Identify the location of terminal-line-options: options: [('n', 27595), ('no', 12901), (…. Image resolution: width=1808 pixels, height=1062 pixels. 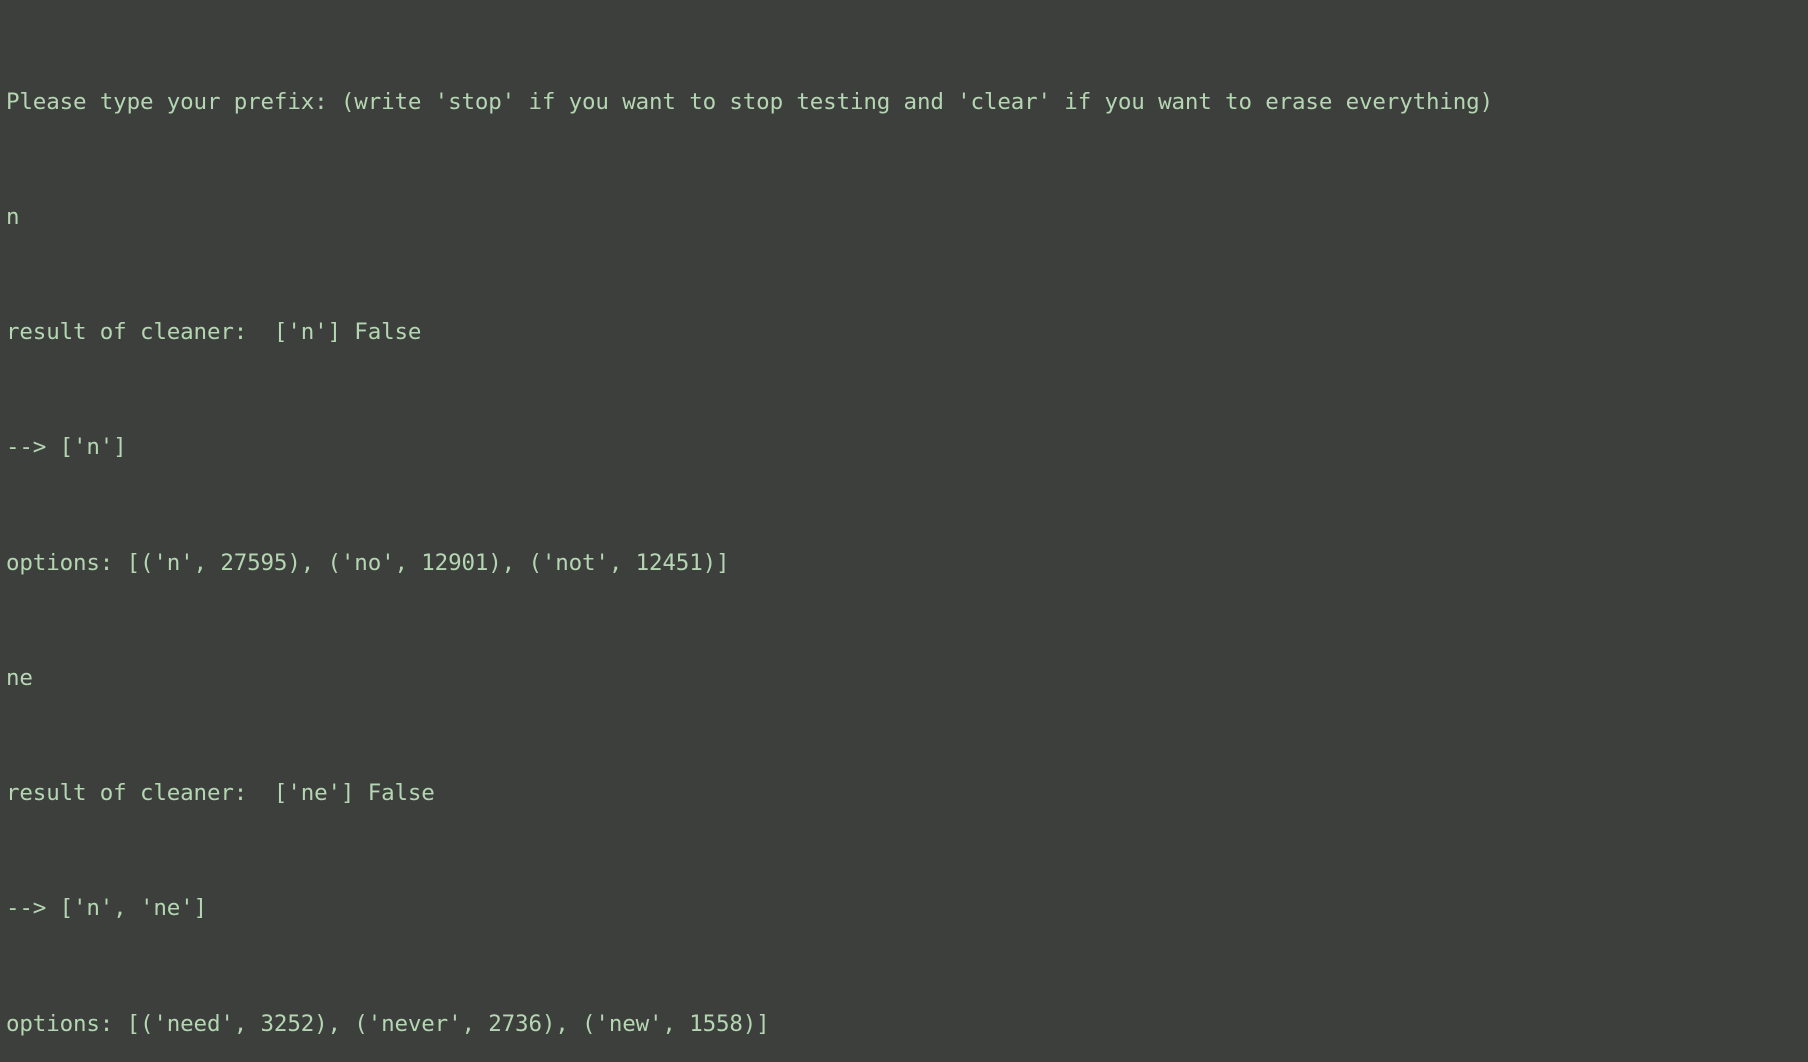
(368, 562).